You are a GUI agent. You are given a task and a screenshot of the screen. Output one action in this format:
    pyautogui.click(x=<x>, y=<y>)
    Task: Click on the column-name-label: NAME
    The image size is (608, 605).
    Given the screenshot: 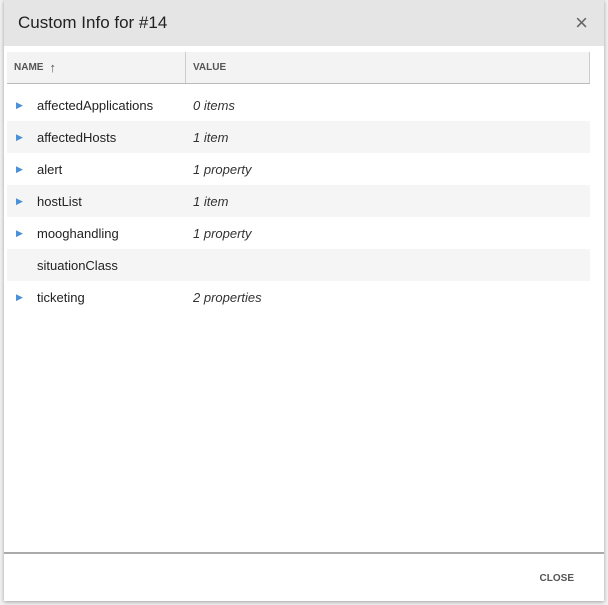 What is the action you would take?
    pyautogui.click(x=29, y=67)
    